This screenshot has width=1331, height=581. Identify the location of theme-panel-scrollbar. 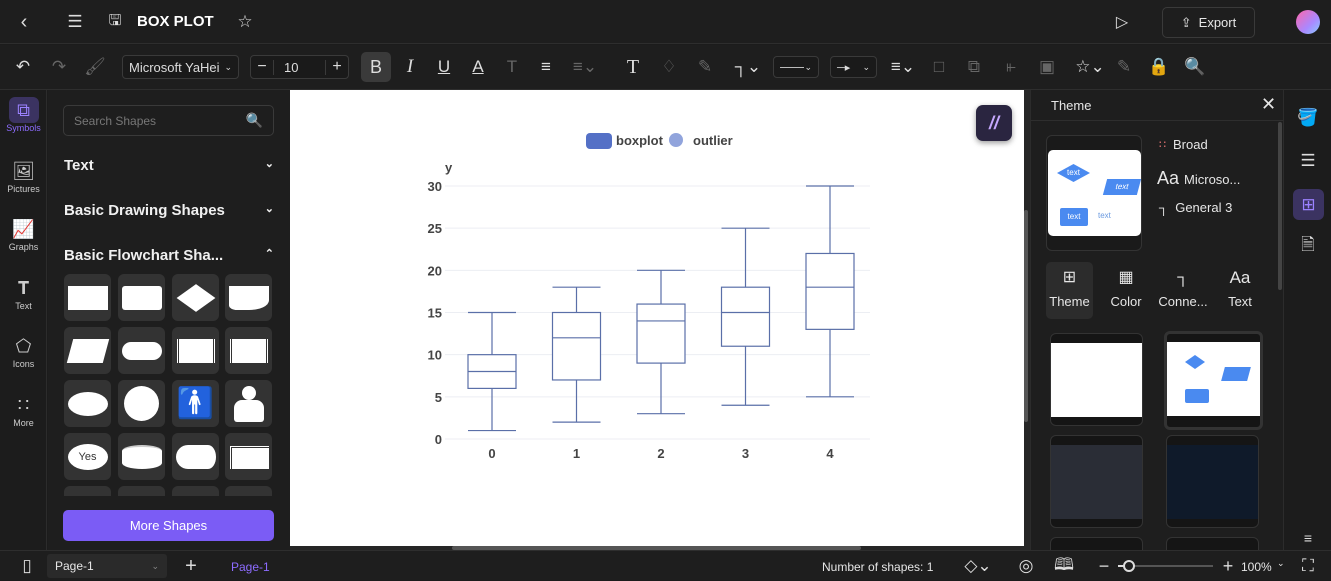
(1280, 206).